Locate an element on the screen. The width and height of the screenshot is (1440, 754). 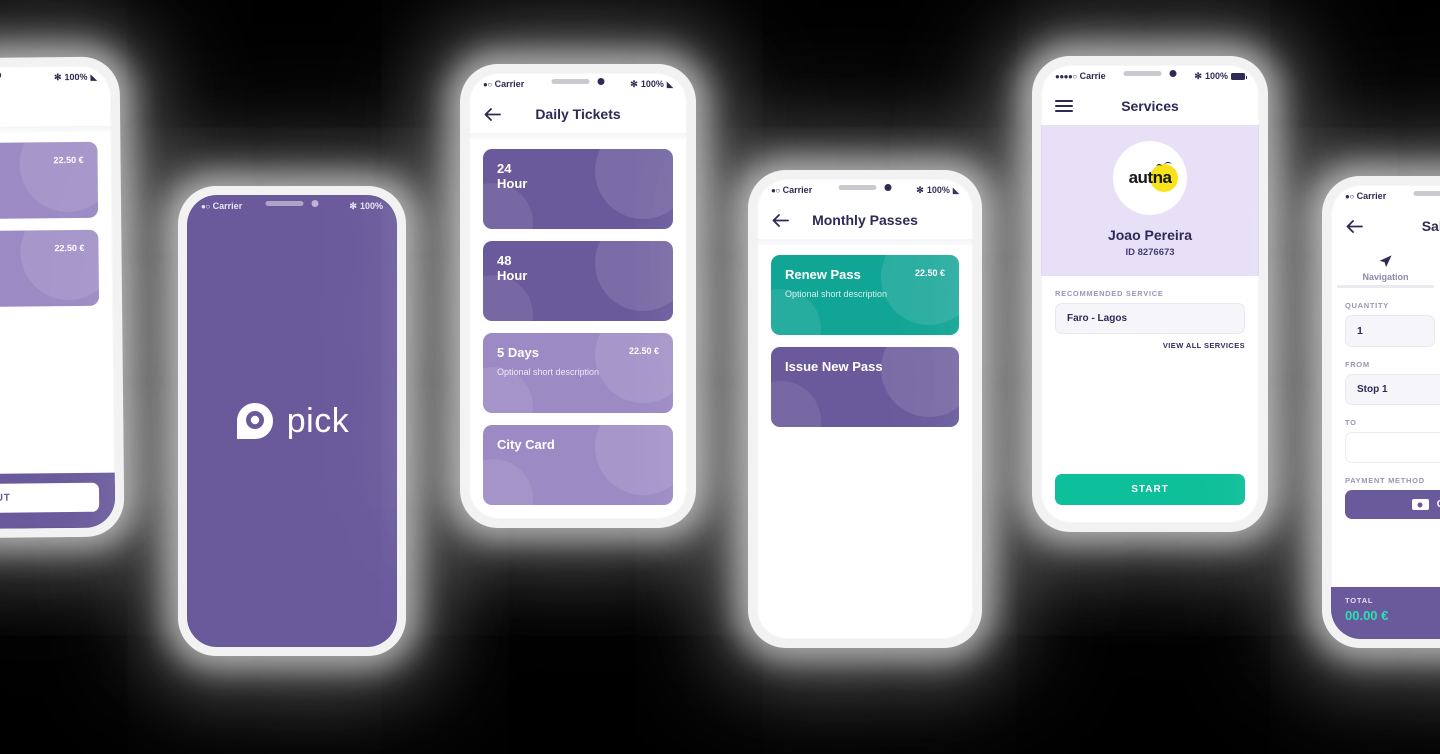
autna-logo-icon: autna is located at coordinates (1150, 177).